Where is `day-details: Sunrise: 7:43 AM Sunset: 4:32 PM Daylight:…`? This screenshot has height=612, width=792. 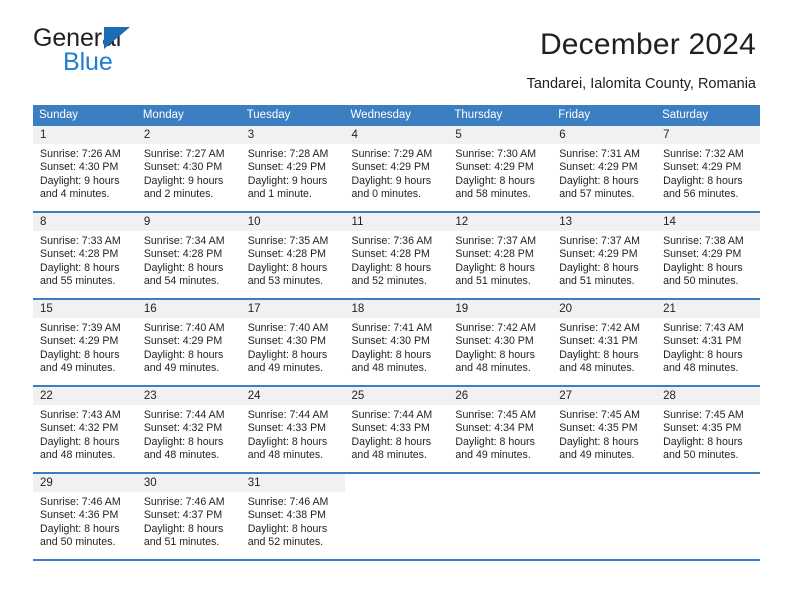 day-details: Sunrise: 7:43 AM Sunset: 4:32 PM Daylight:… is located at coordinates (85, 434).